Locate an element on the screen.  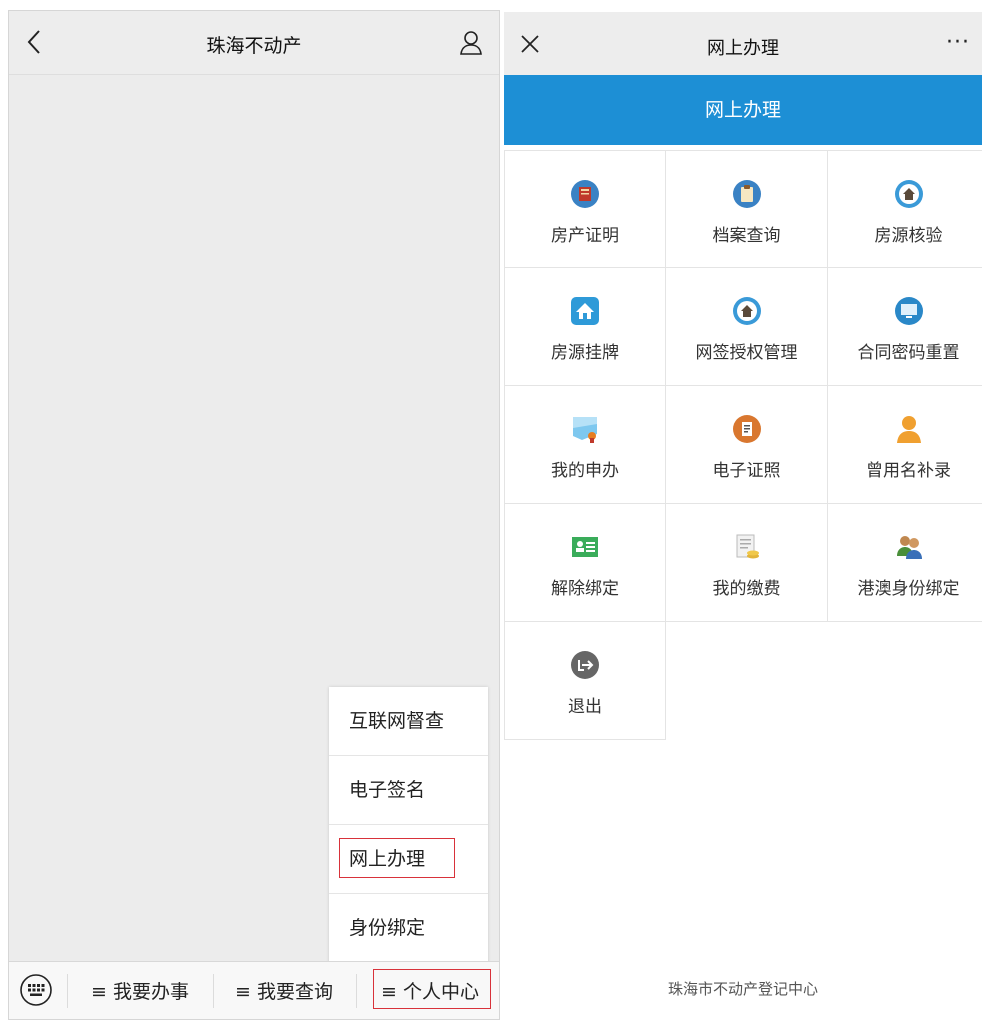
grid-item-label: 合同密码重置 is located at coordinates (908, 353).